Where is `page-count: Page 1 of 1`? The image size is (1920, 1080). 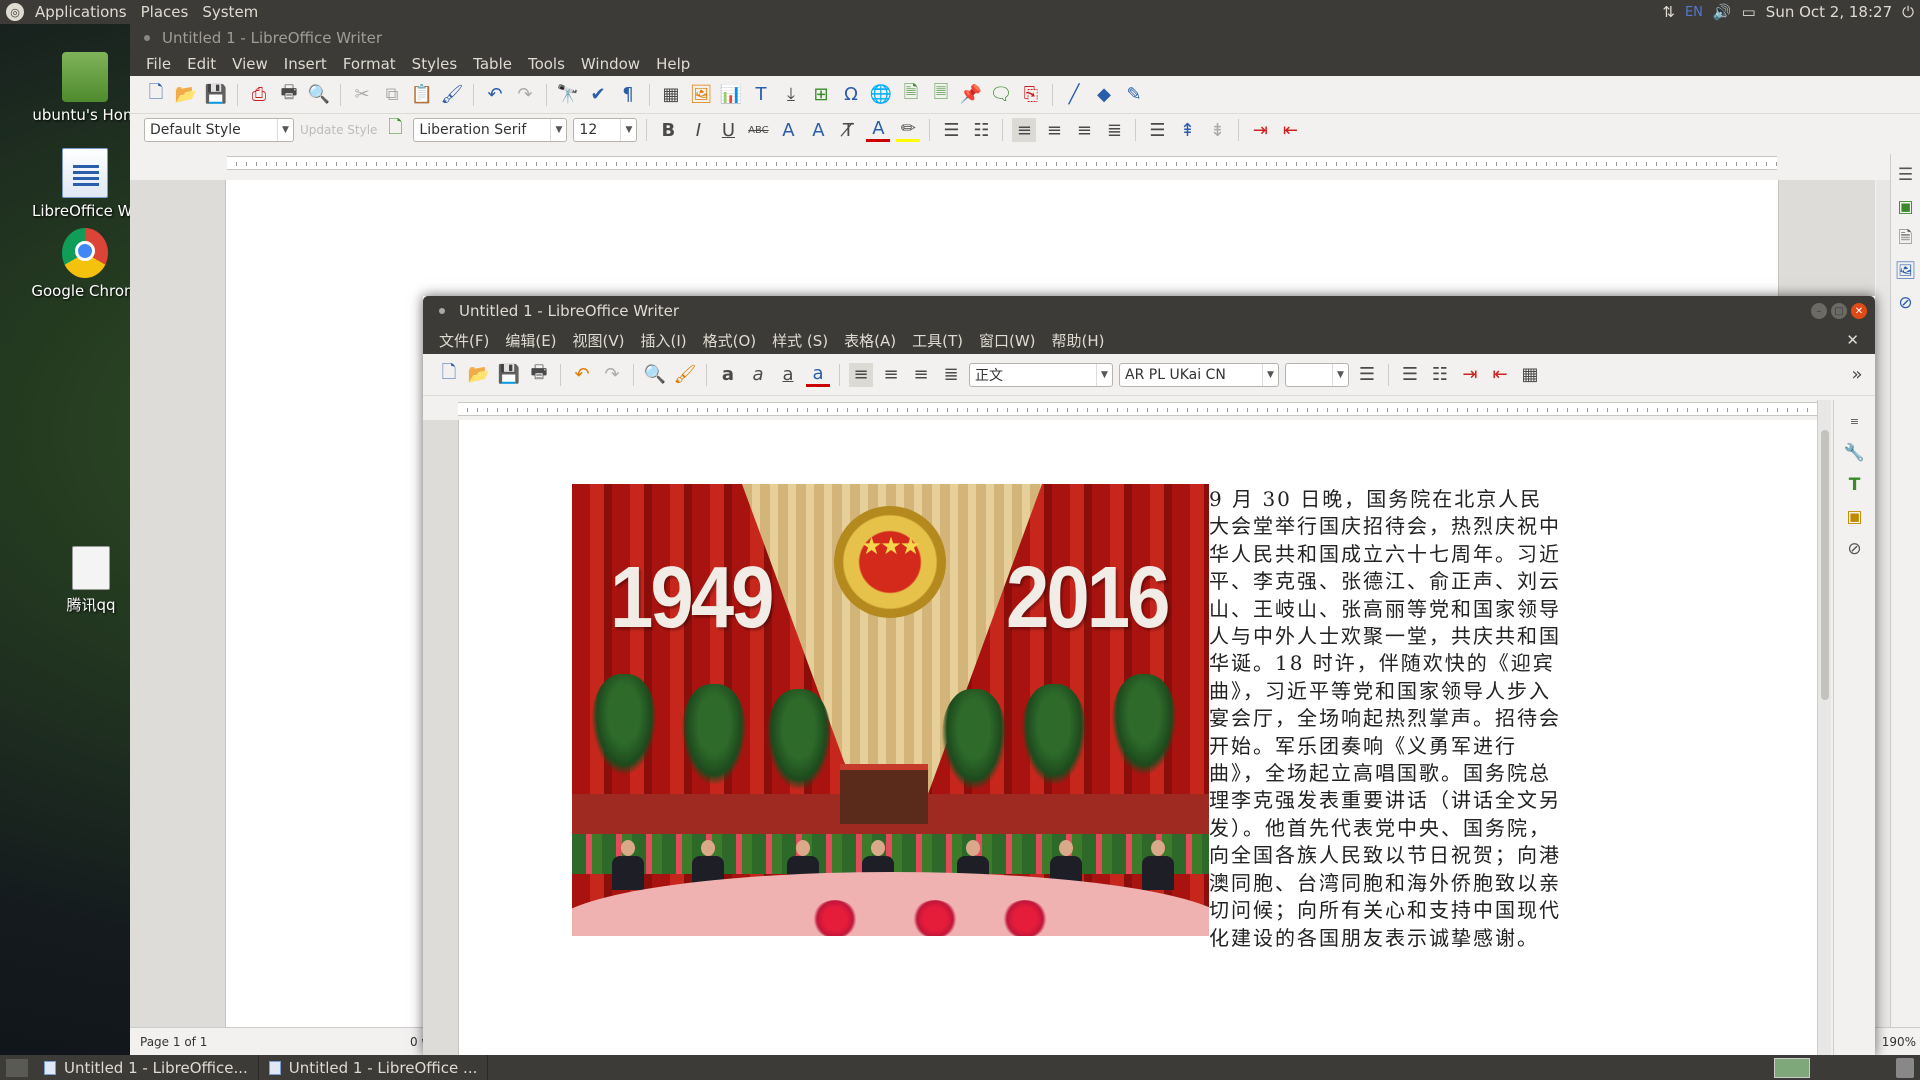 page-count: Page 1 of 1 is located at coordinates (275, 1042).